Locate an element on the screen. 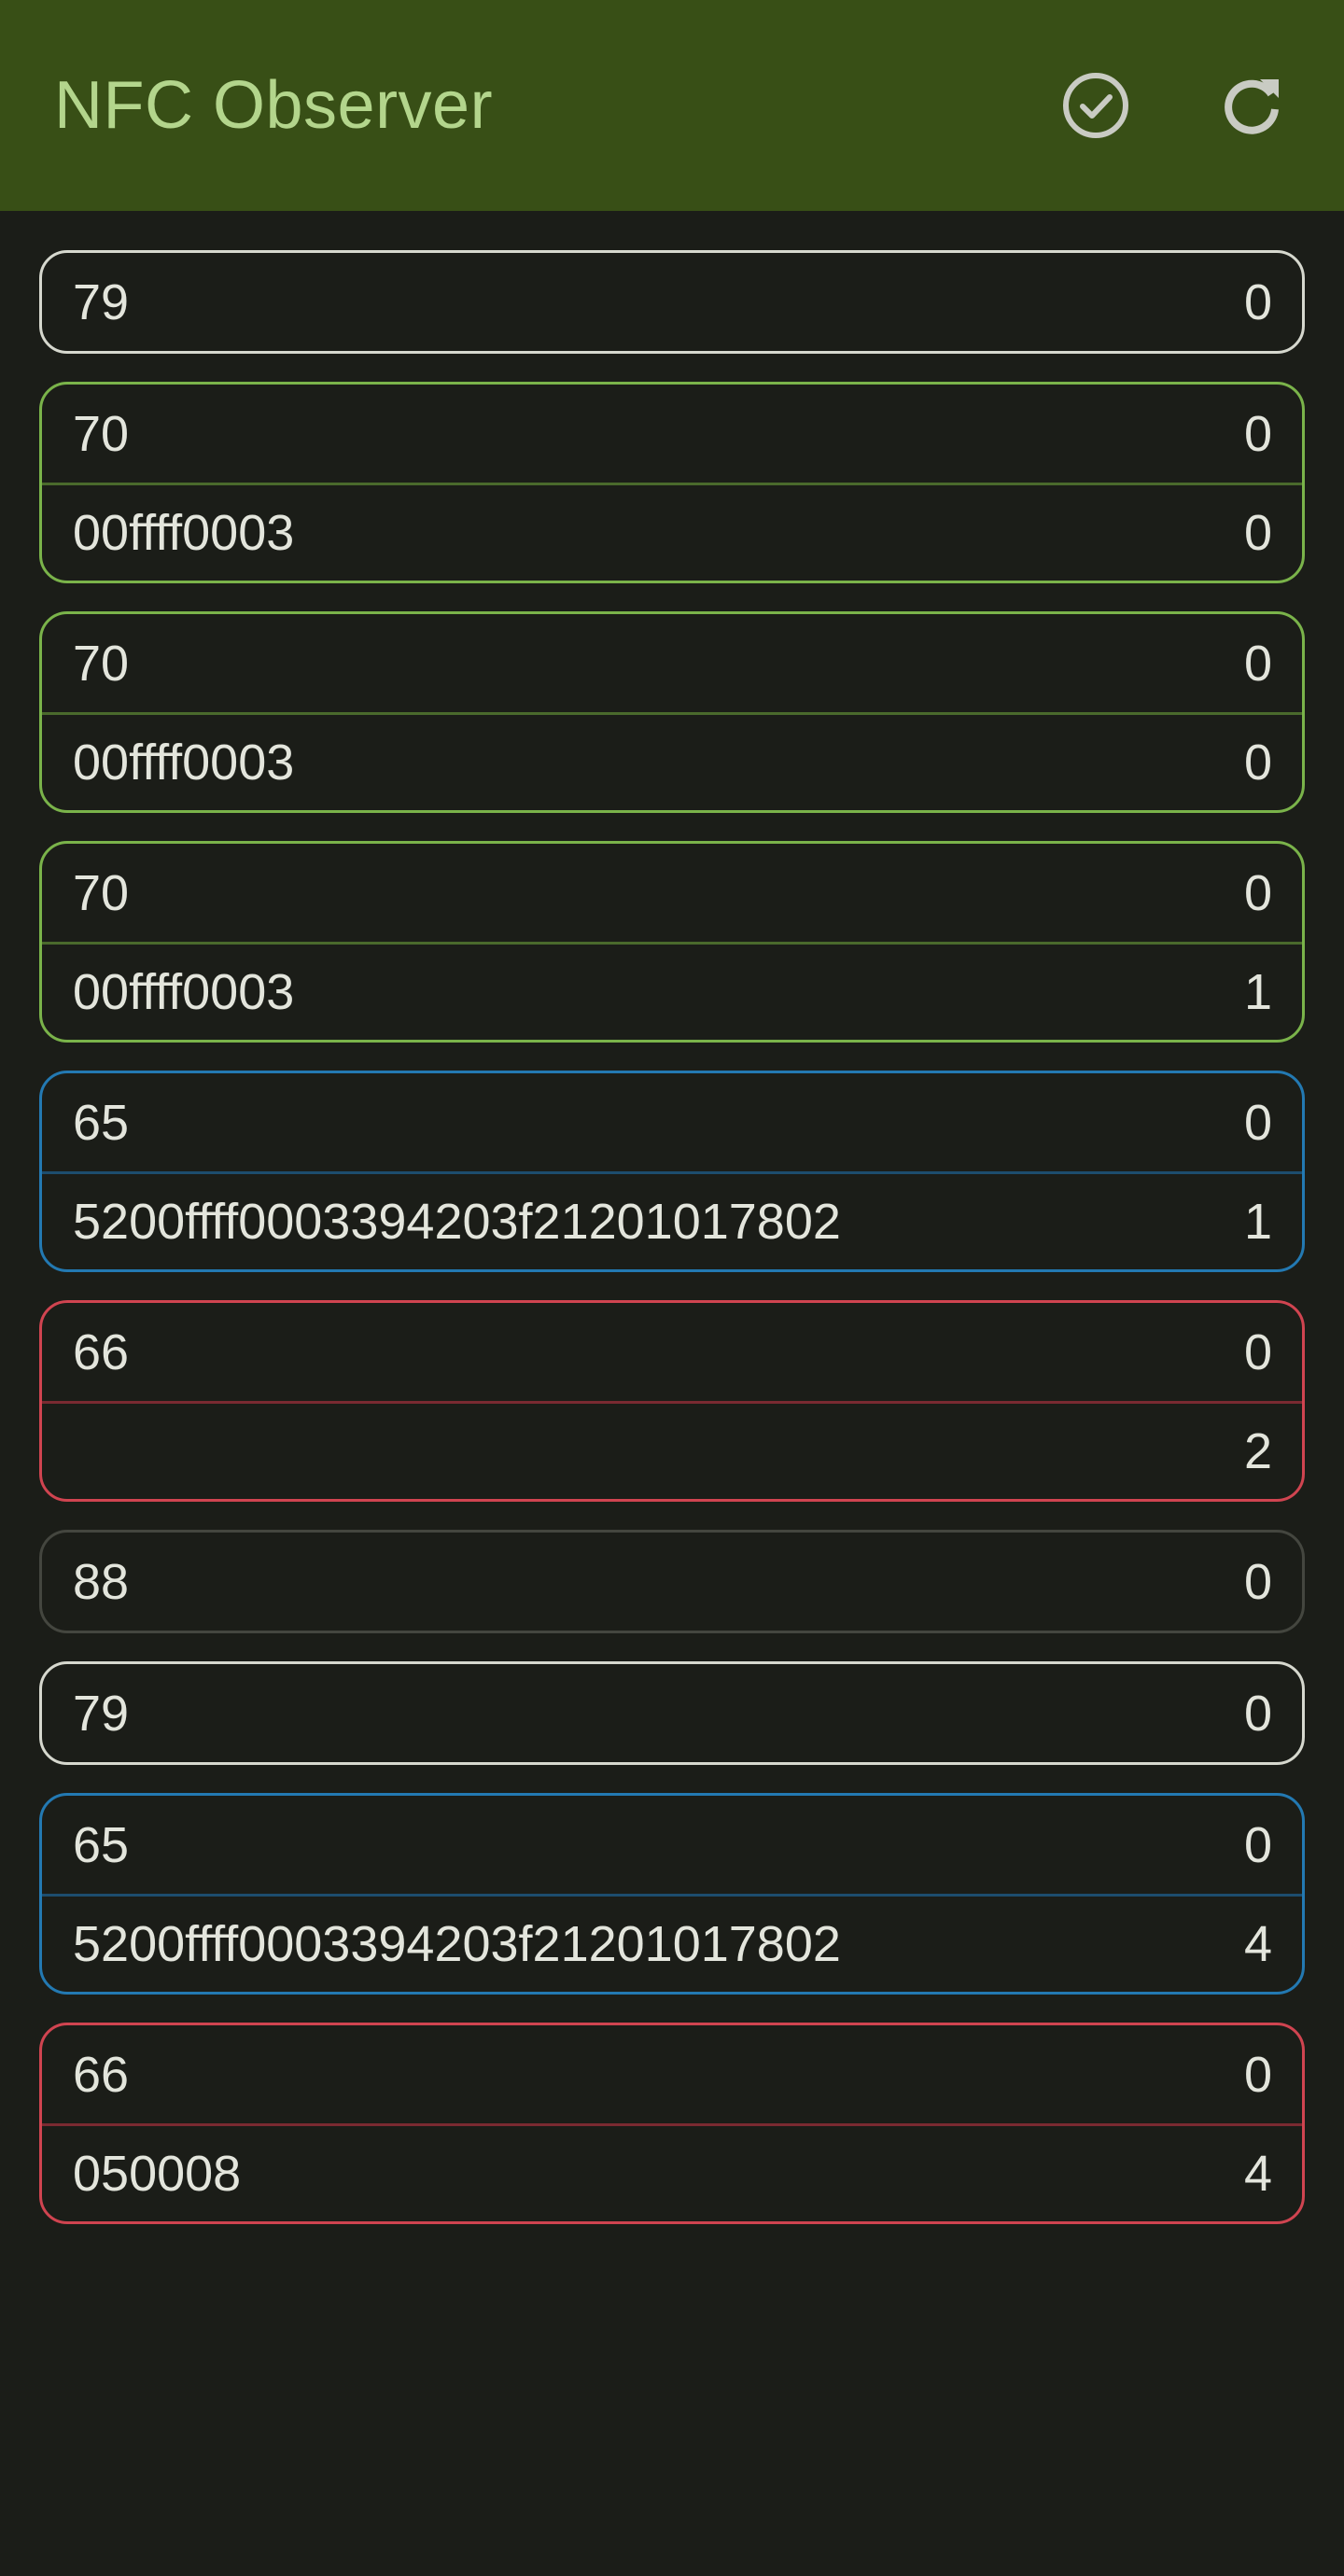  card-row: 050008 4 is located at coordinates (672, 2172).